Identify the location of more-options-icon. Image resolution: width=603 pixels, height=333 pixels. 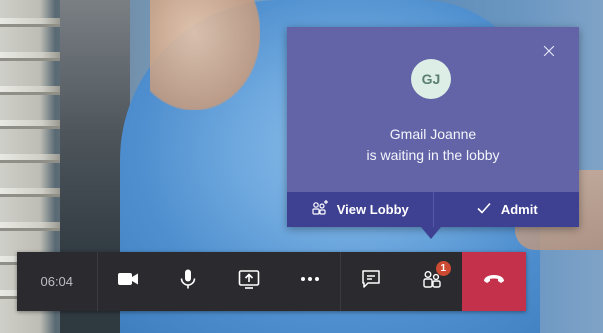
(310, 281).